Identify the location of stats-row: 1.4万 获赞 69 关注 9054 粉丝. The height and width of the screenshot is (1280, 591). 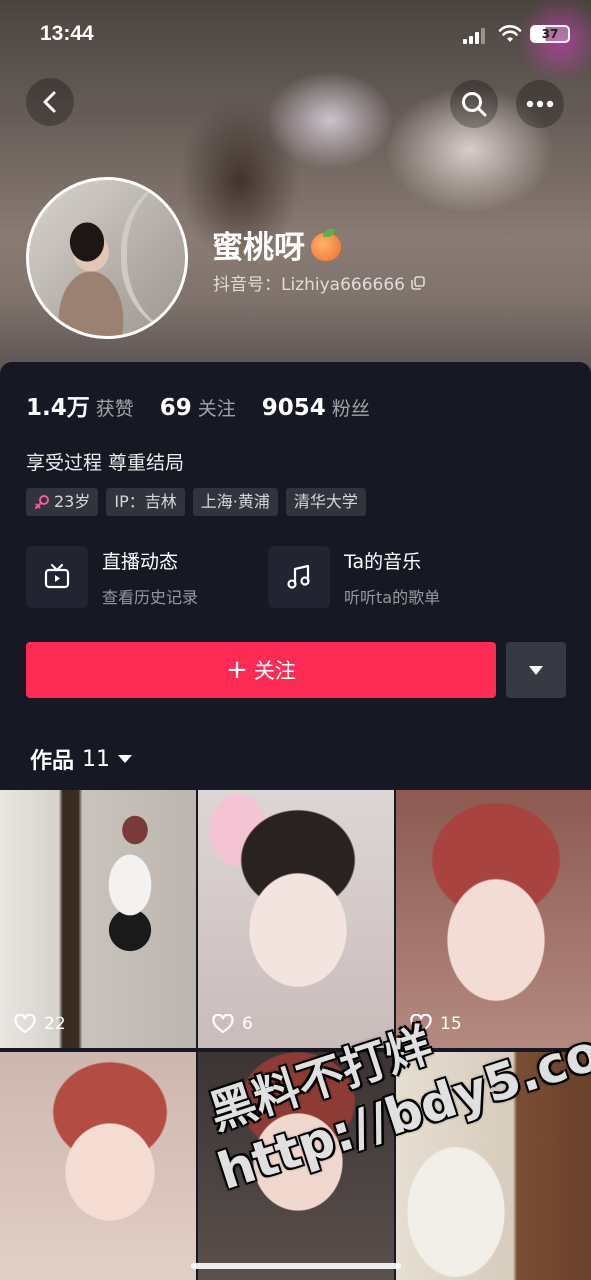
(211, 405).